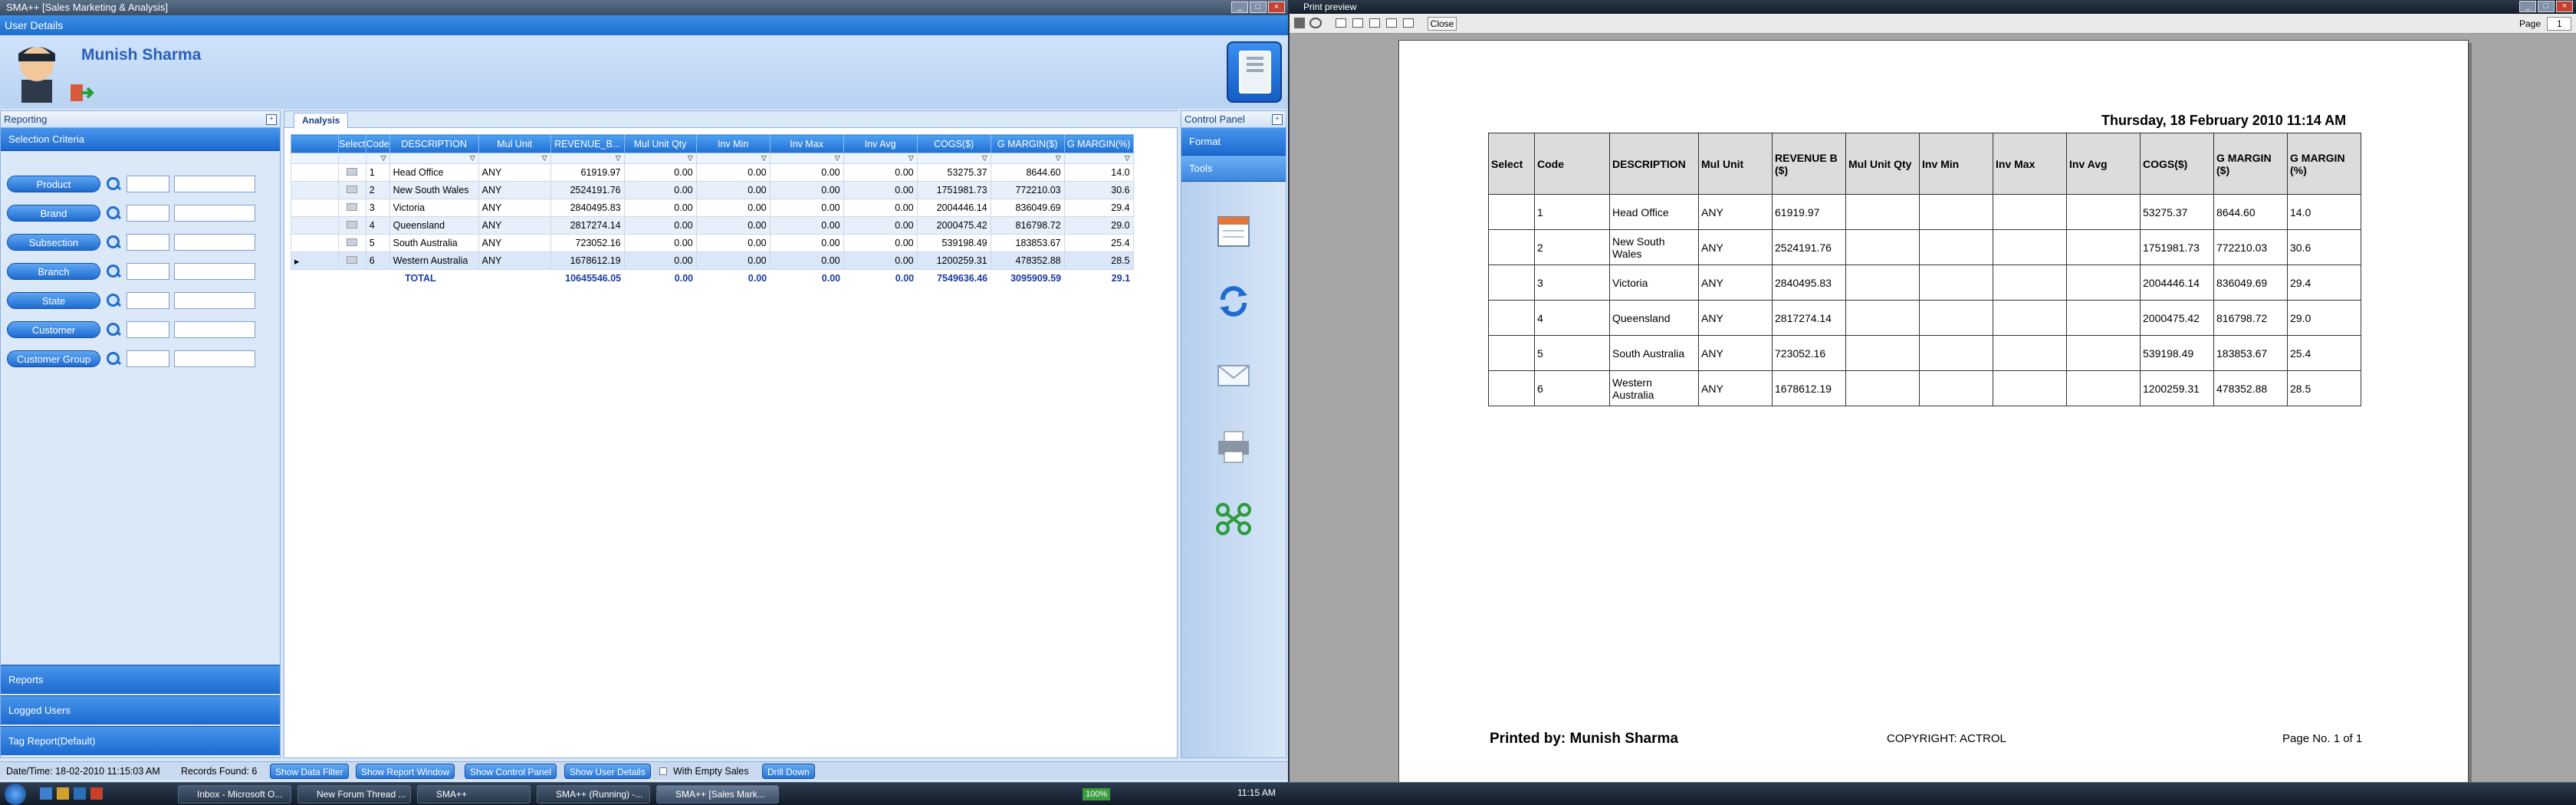 The width and height of the screenshot is (2576, 805). I want to click on one-page-icon, so click(1341, 23).